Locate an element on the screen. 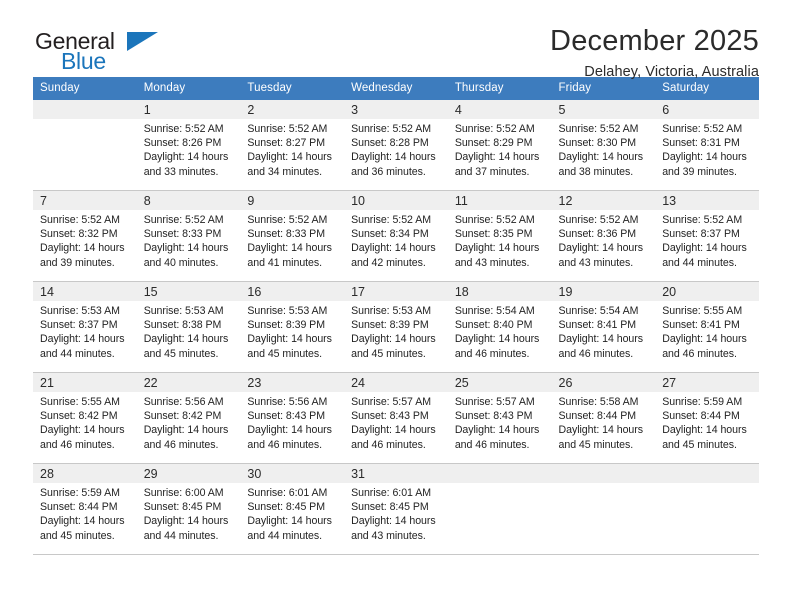  day-number-band: 2 is located at coordinates (292, 109).